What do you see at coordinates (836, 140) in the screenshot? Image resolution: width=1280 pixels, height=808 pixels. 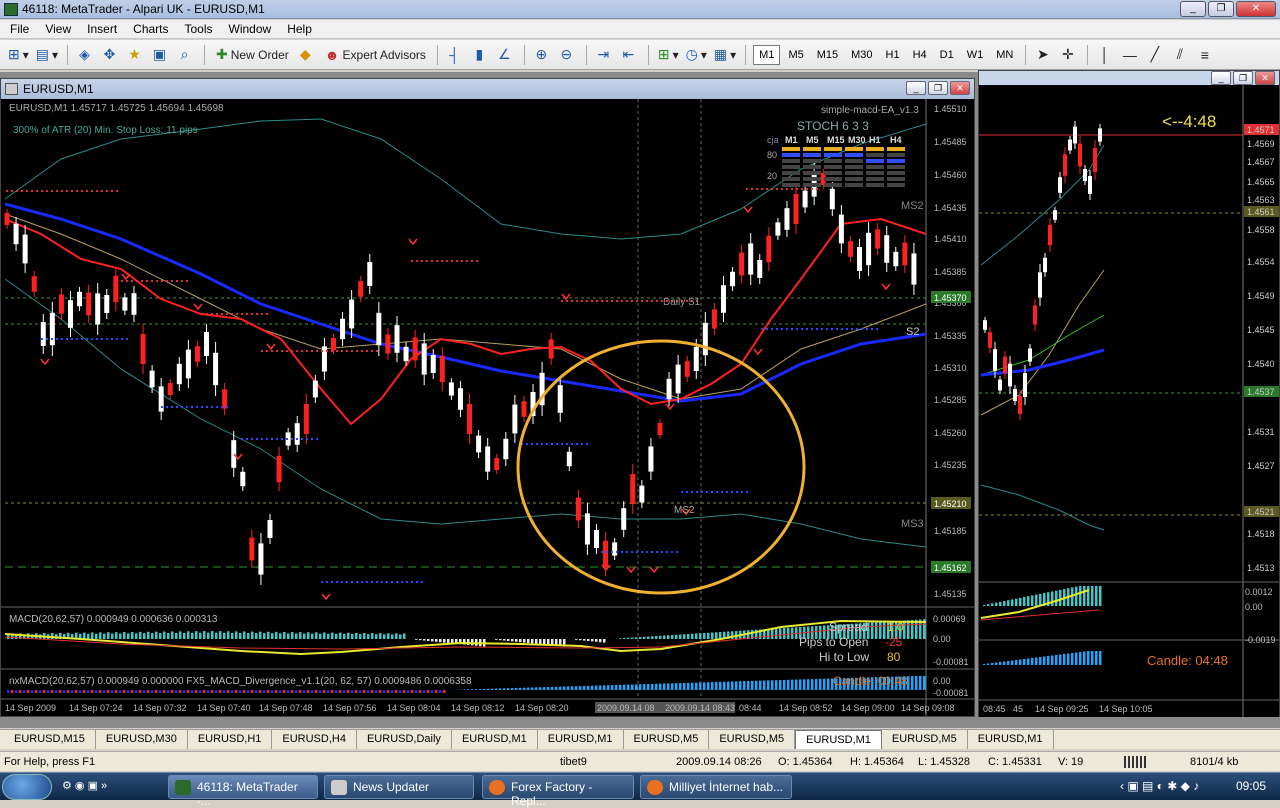 I see `stoch-tf-label: M15` at bounding box center [836, 140].